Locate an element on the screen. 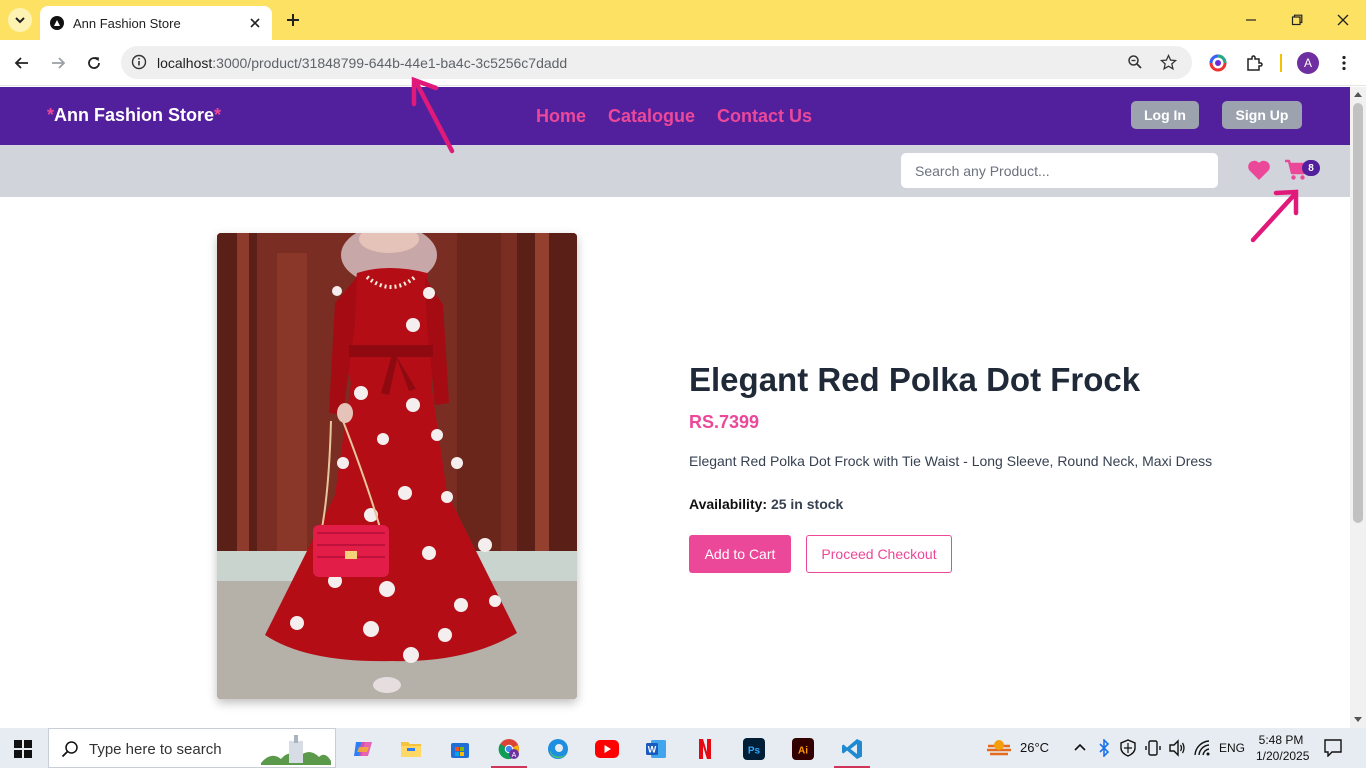  taskbar-photoshop: Ps is located at coordinates (754, 749).